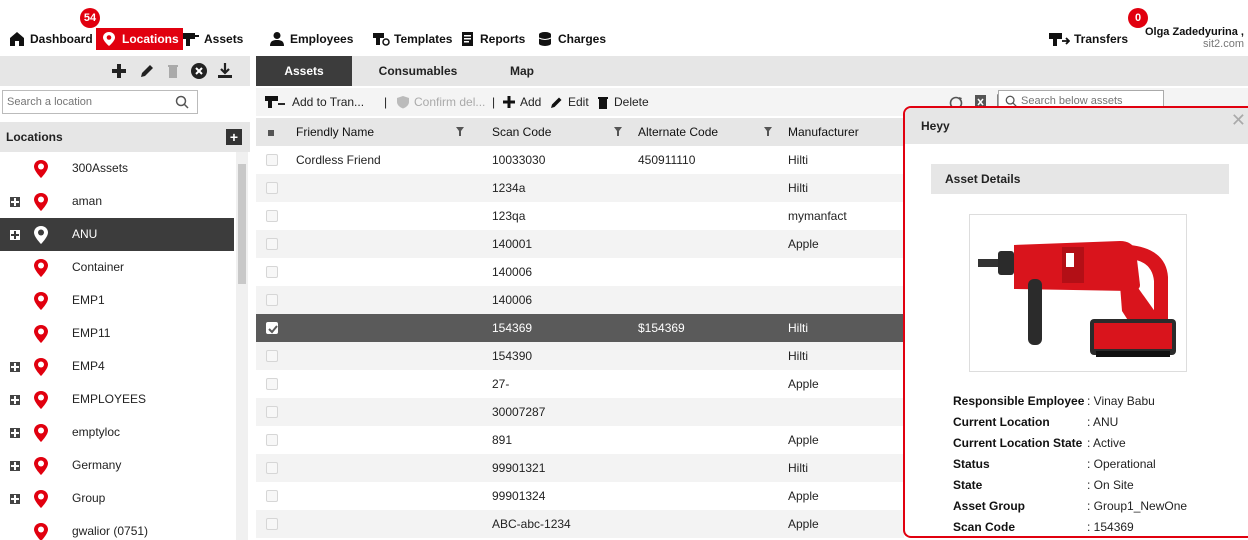 The height and width of the screenshot is (540, 1248). Describe the element at coordinates (1238, 120) in the screenshot. I see `close-icon: ✕` at that location.